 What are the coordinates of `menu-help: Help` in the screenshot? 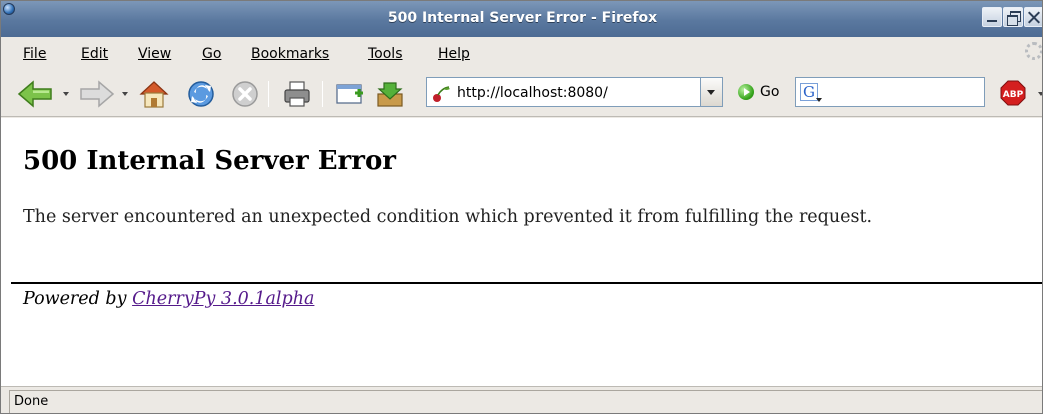 It's located at (454, 54).